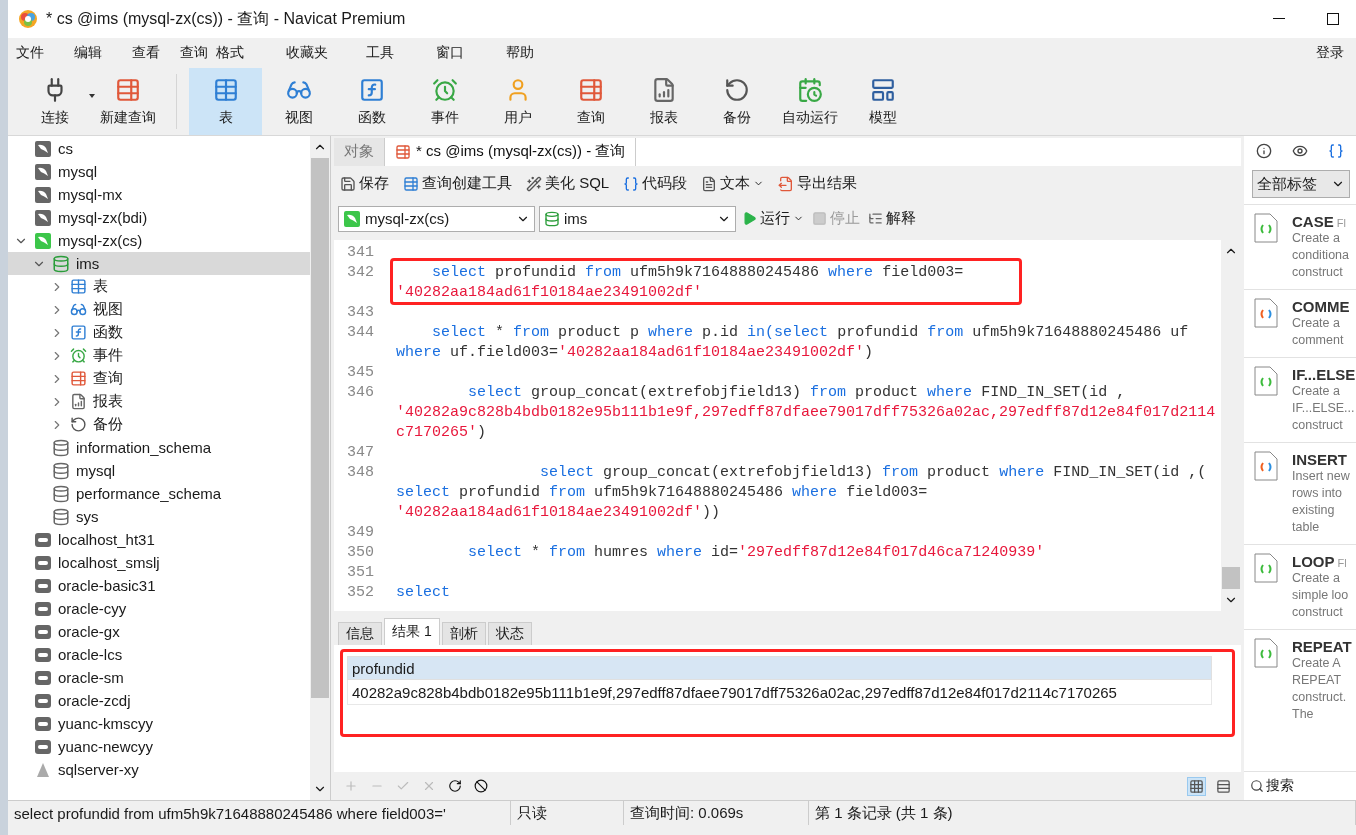  Describe the element at coordinates (1316, 391) in the screenshot. I see `snippet-description: Create a` at that location.